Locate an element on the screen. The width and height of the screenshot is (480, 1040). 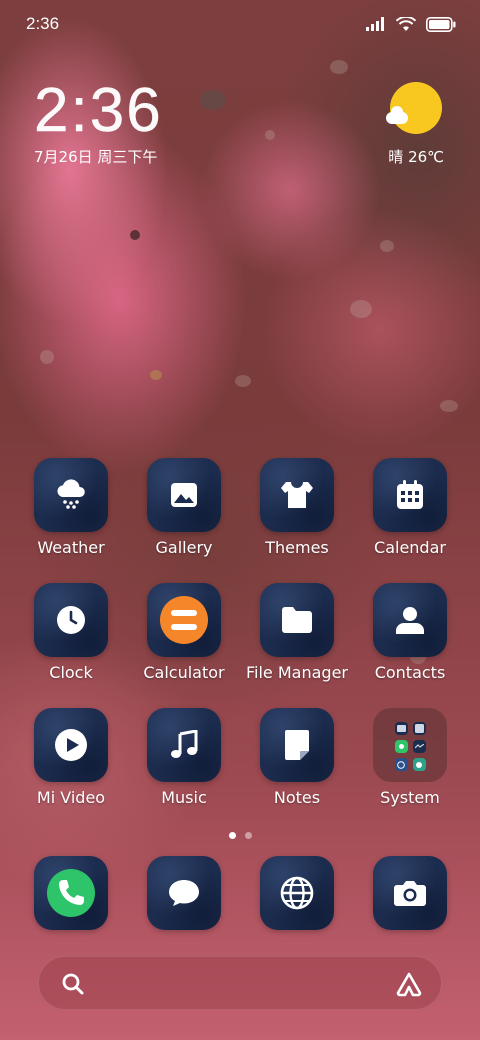
battery-icon is located at coordinates (441, 24).